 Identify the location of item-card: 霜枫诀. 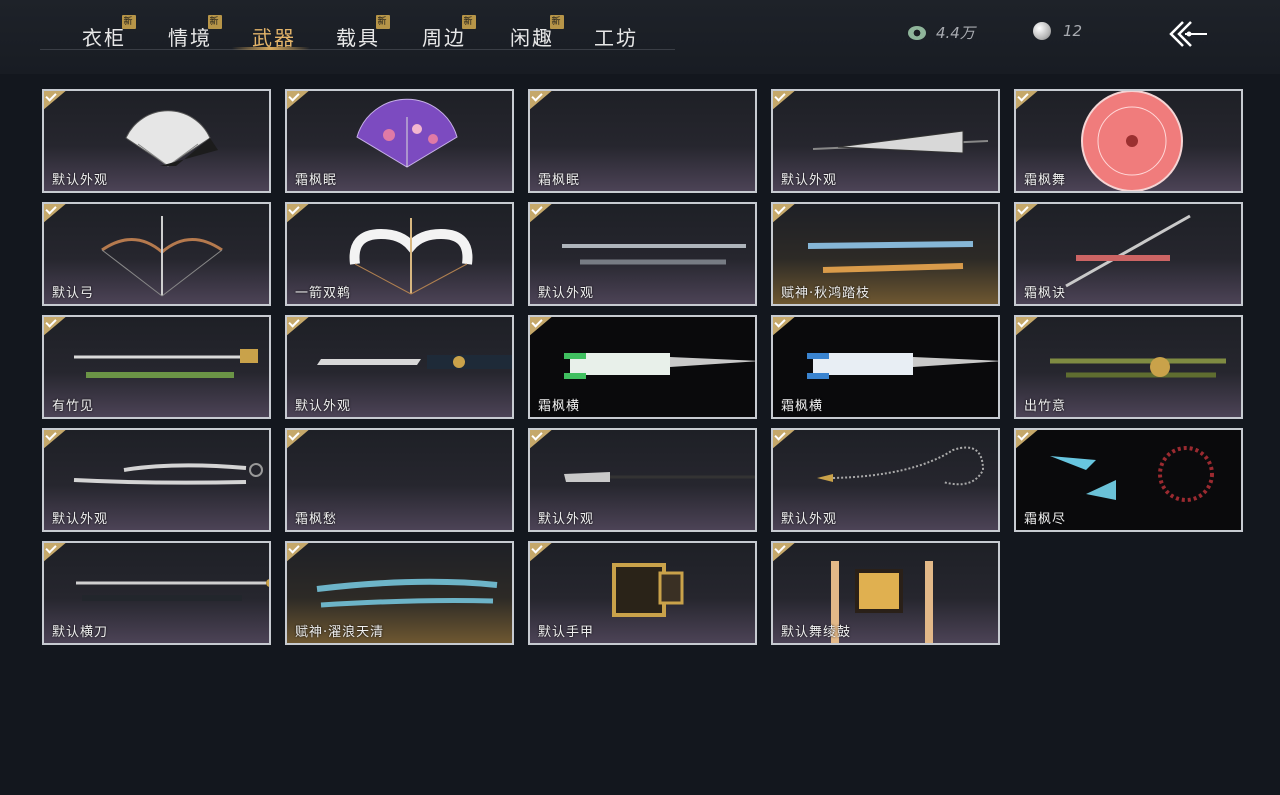
(1128, 254).